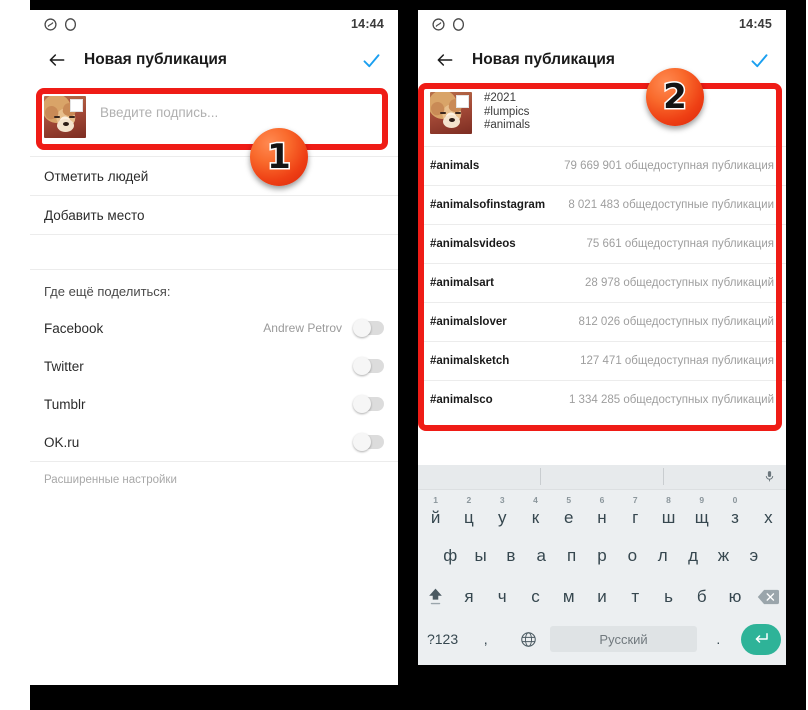 This screenshot has height=710, width=808. Describe the element at coordinates (279, 157) in the screenshot. I see `callout-badge-1: 1` at that location.